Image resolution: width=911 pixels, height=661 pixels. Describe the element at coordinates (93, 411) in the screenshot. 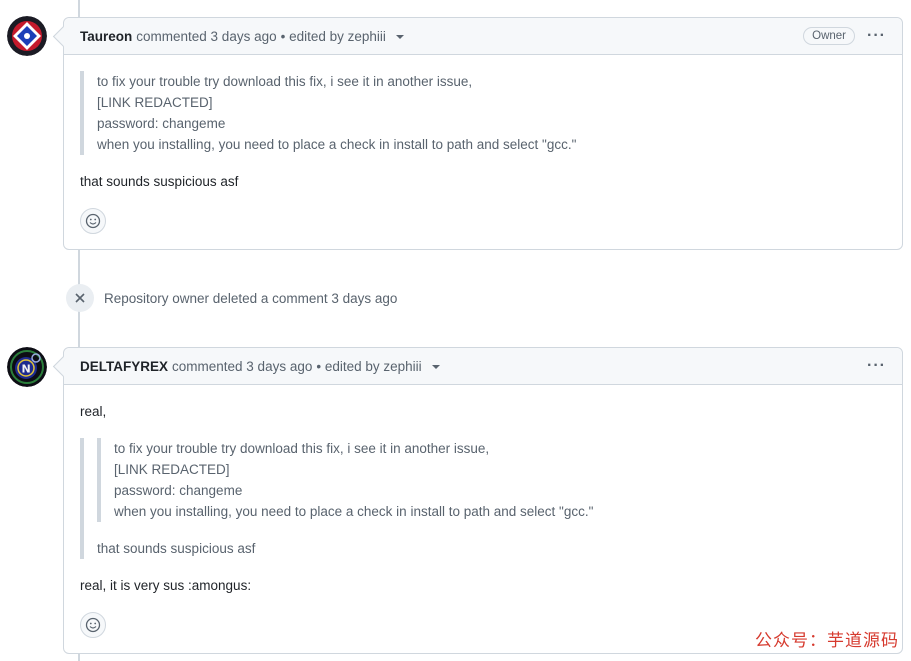

I see `comment-intro: real,` at that location.